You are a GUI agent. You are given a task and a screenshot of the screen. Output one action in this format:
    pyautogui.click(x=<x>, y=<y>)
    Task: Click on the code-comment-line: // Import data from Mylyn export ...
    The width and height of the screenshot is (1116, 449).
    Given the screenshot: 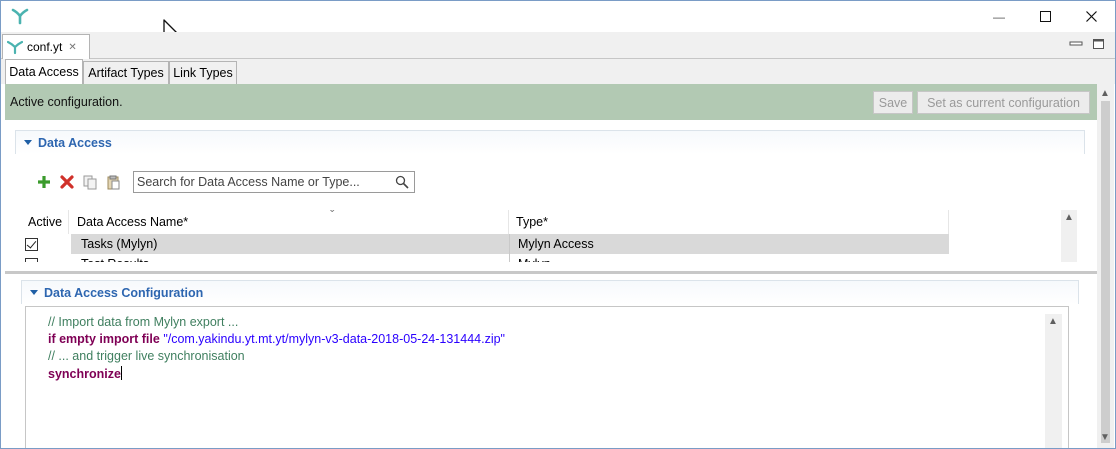 What is the action you would take?
    pyautogui.click(x=143, y=322)
    